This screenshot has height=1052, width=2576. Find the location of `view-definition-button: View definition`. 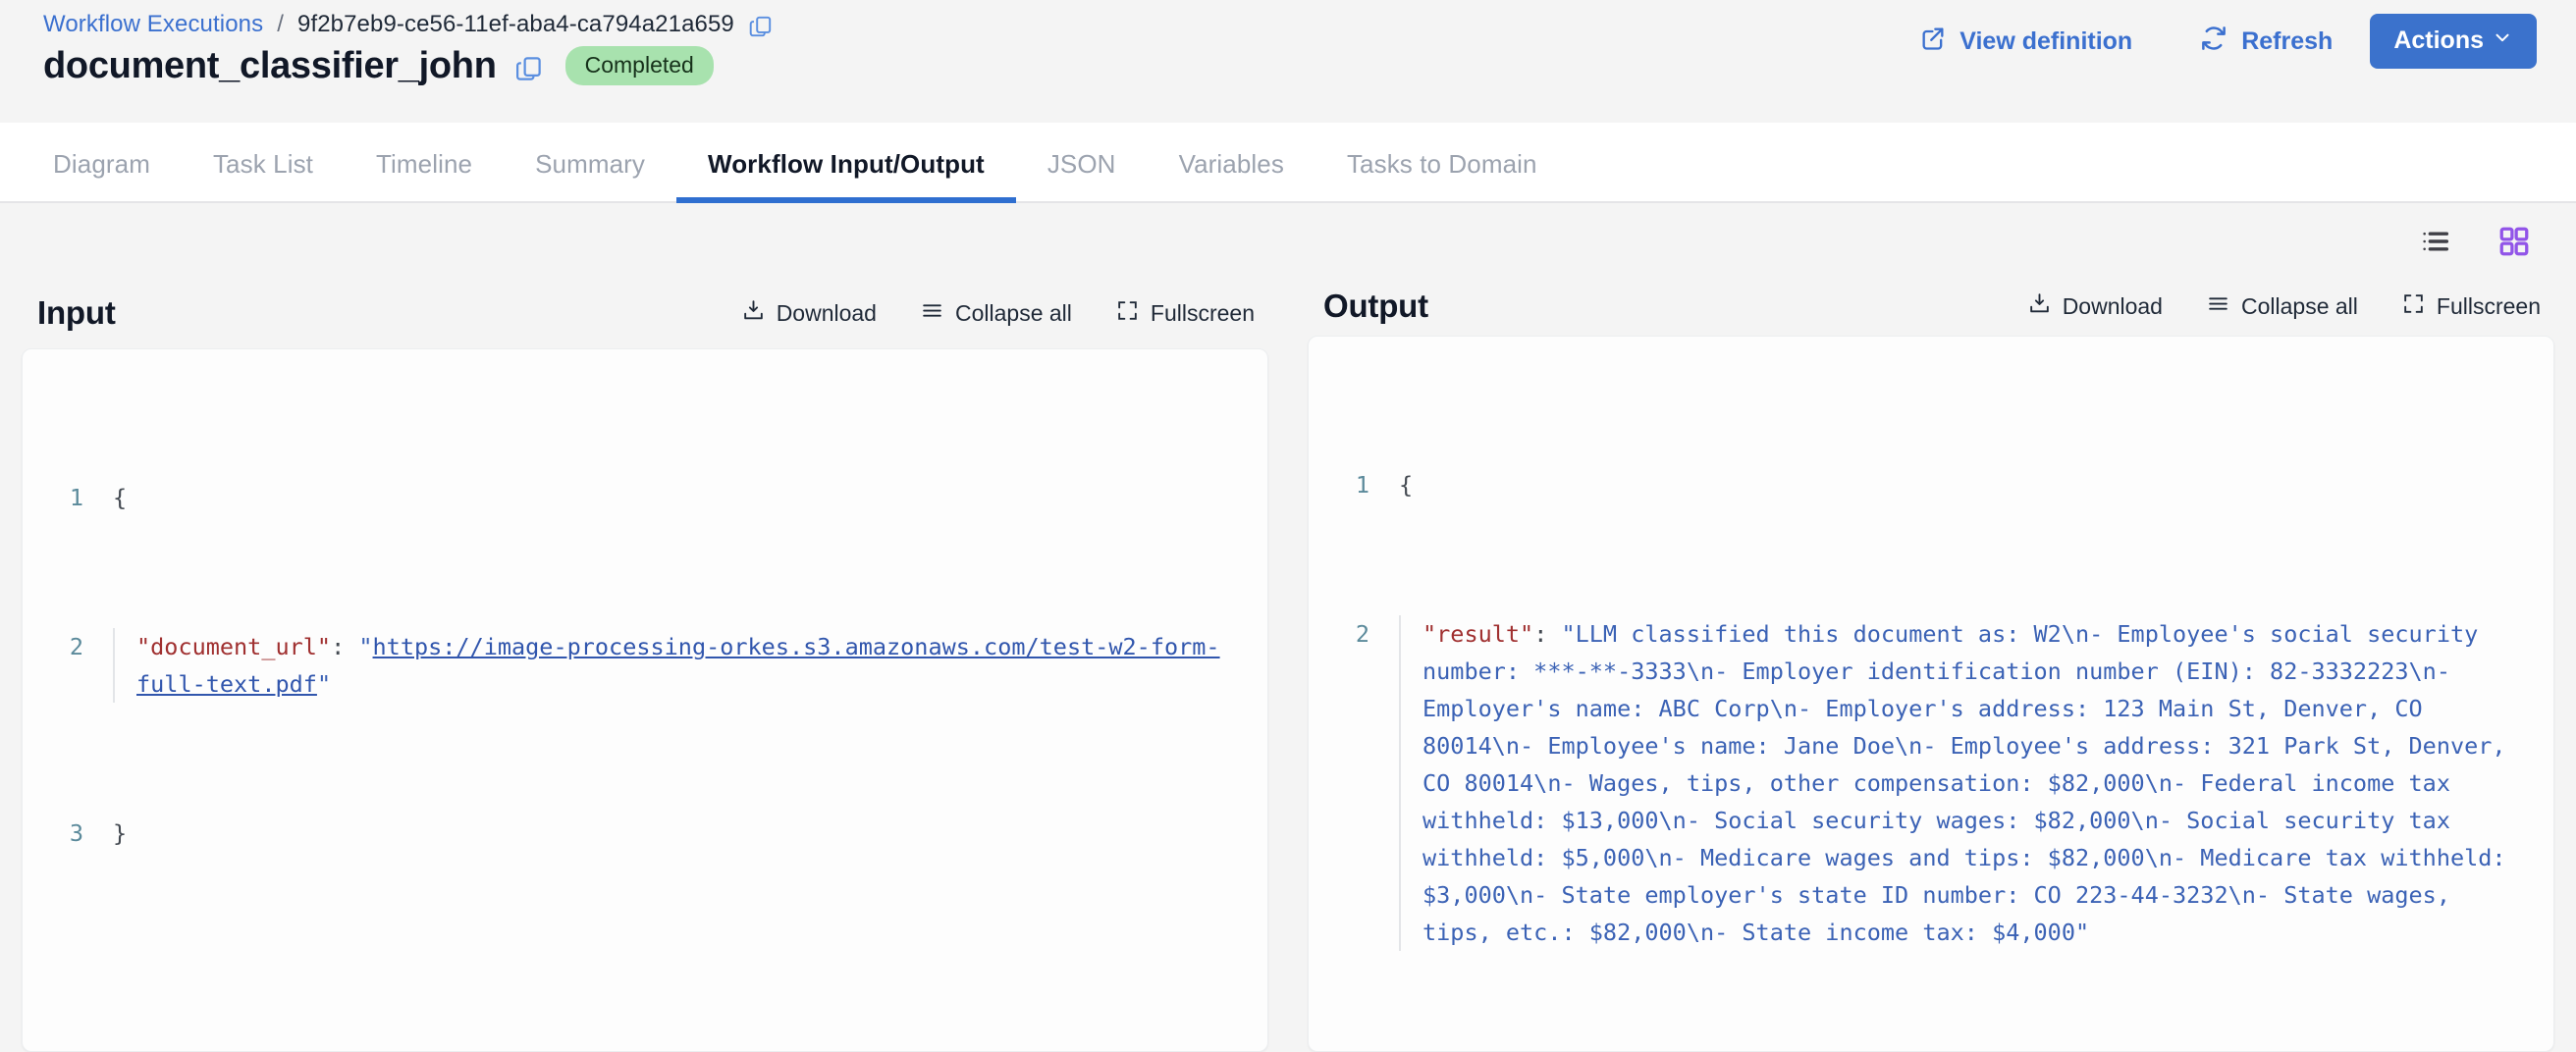

view-definition-button: View definition is located at coordinates (2026, 42).